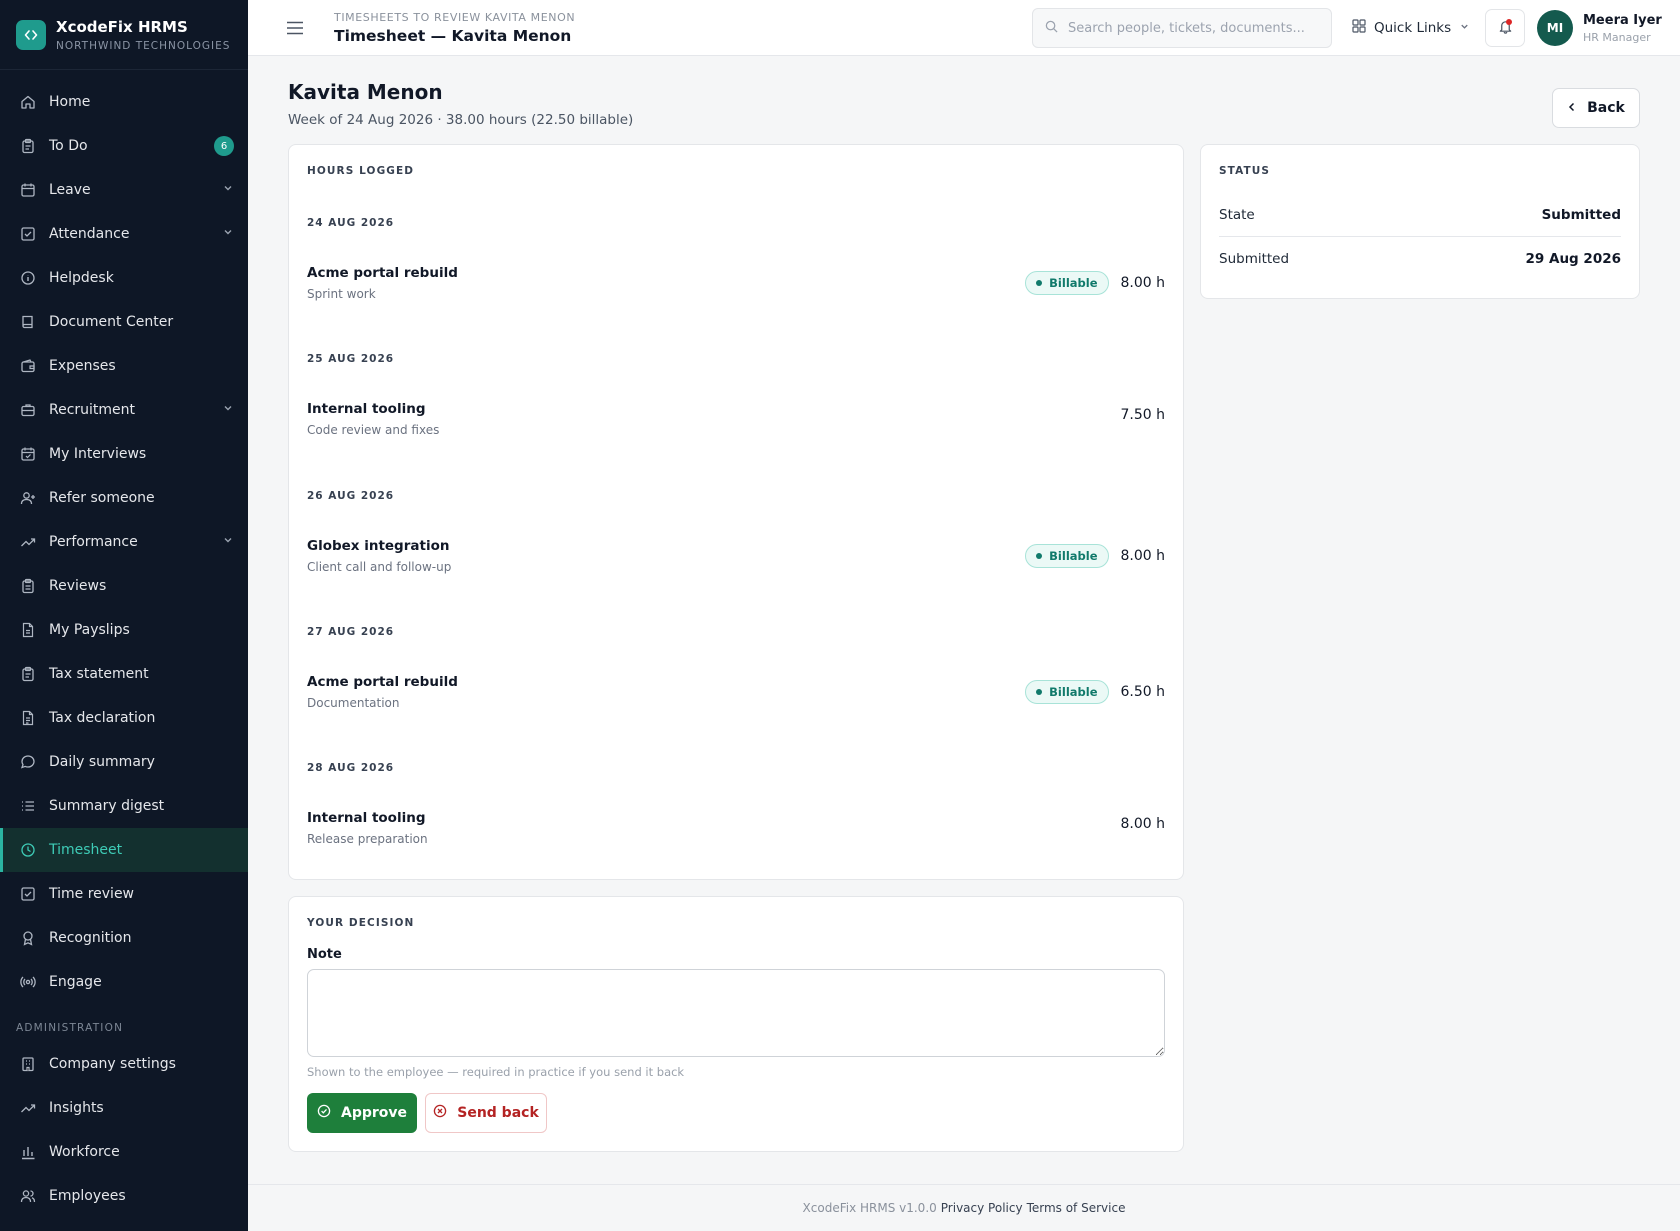  Describe the element at coordinates (99, 674) in the screenshot. I see `sidebar-item-label: Tax statement` at that location.